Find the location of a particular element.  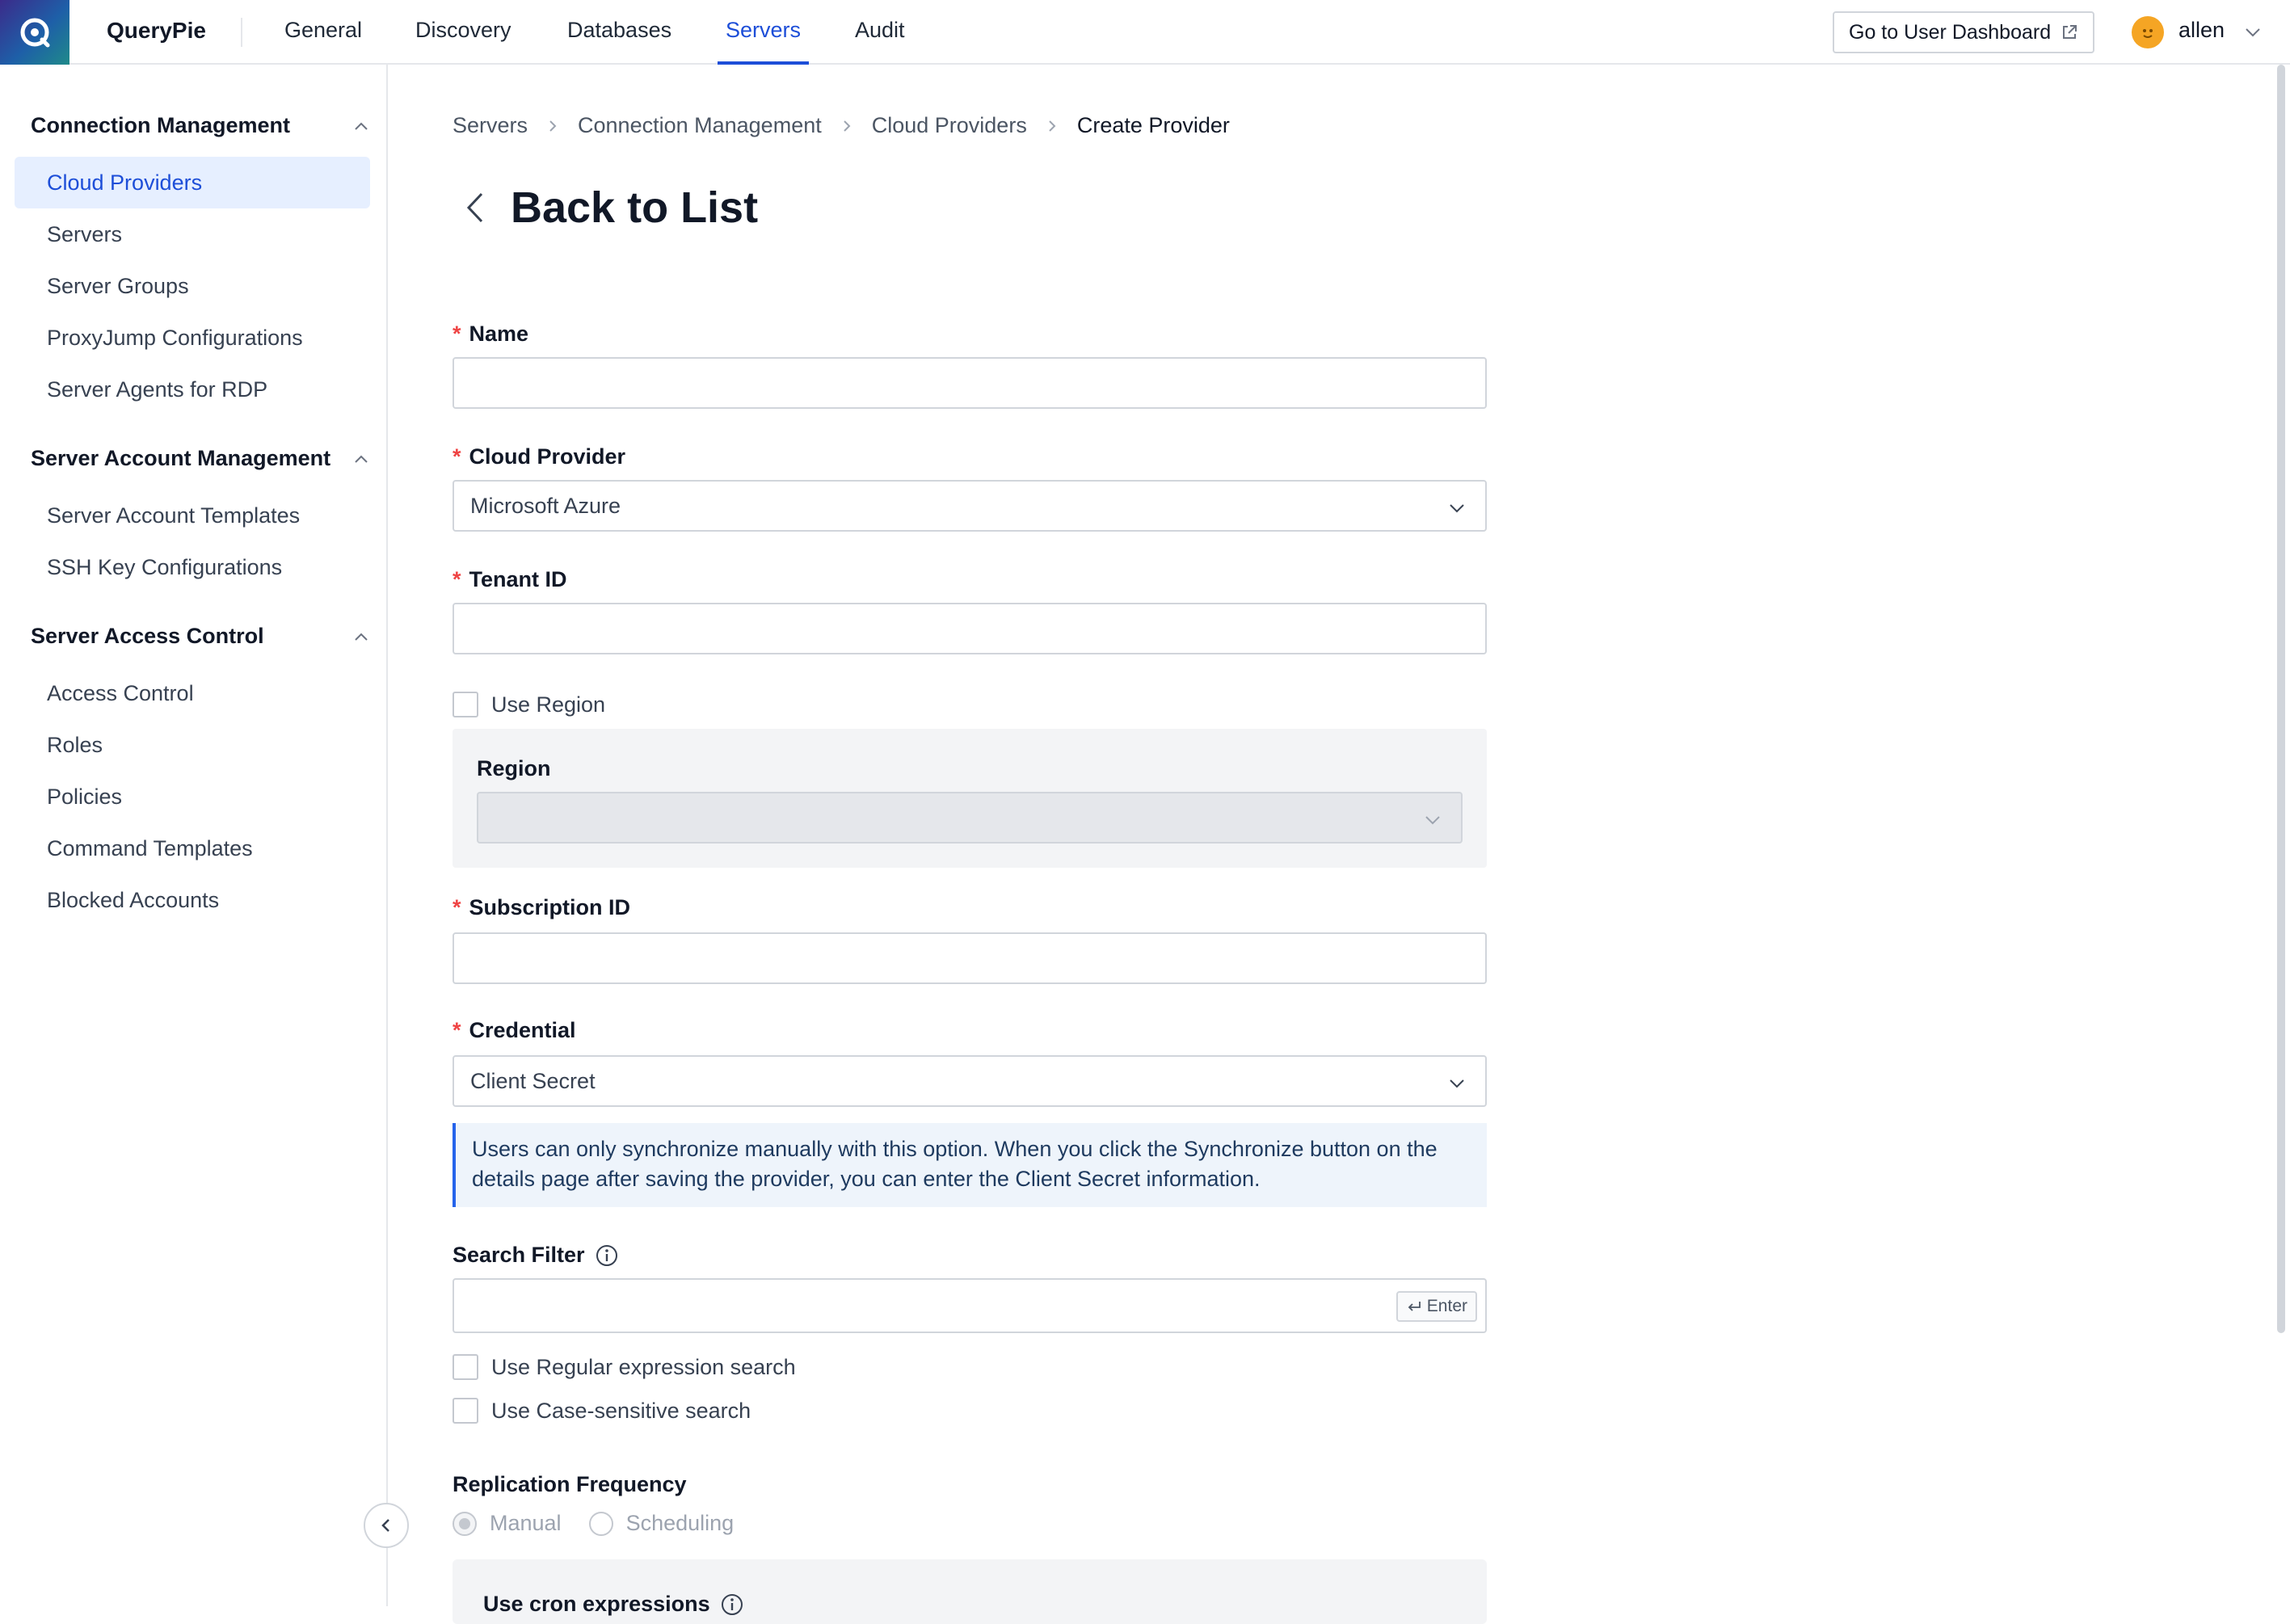

regex-search-row: Use Regular expression search is located at coordinates (624, 1367).